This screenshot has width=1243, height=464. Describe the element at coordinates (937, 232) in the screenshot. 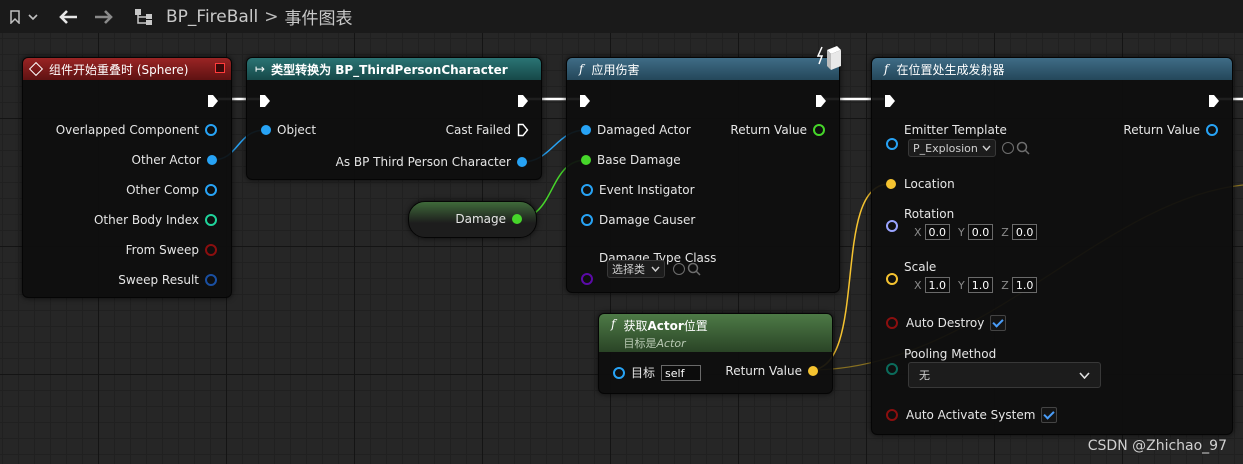

I see `rotation-x-field: 0.0` at that location.